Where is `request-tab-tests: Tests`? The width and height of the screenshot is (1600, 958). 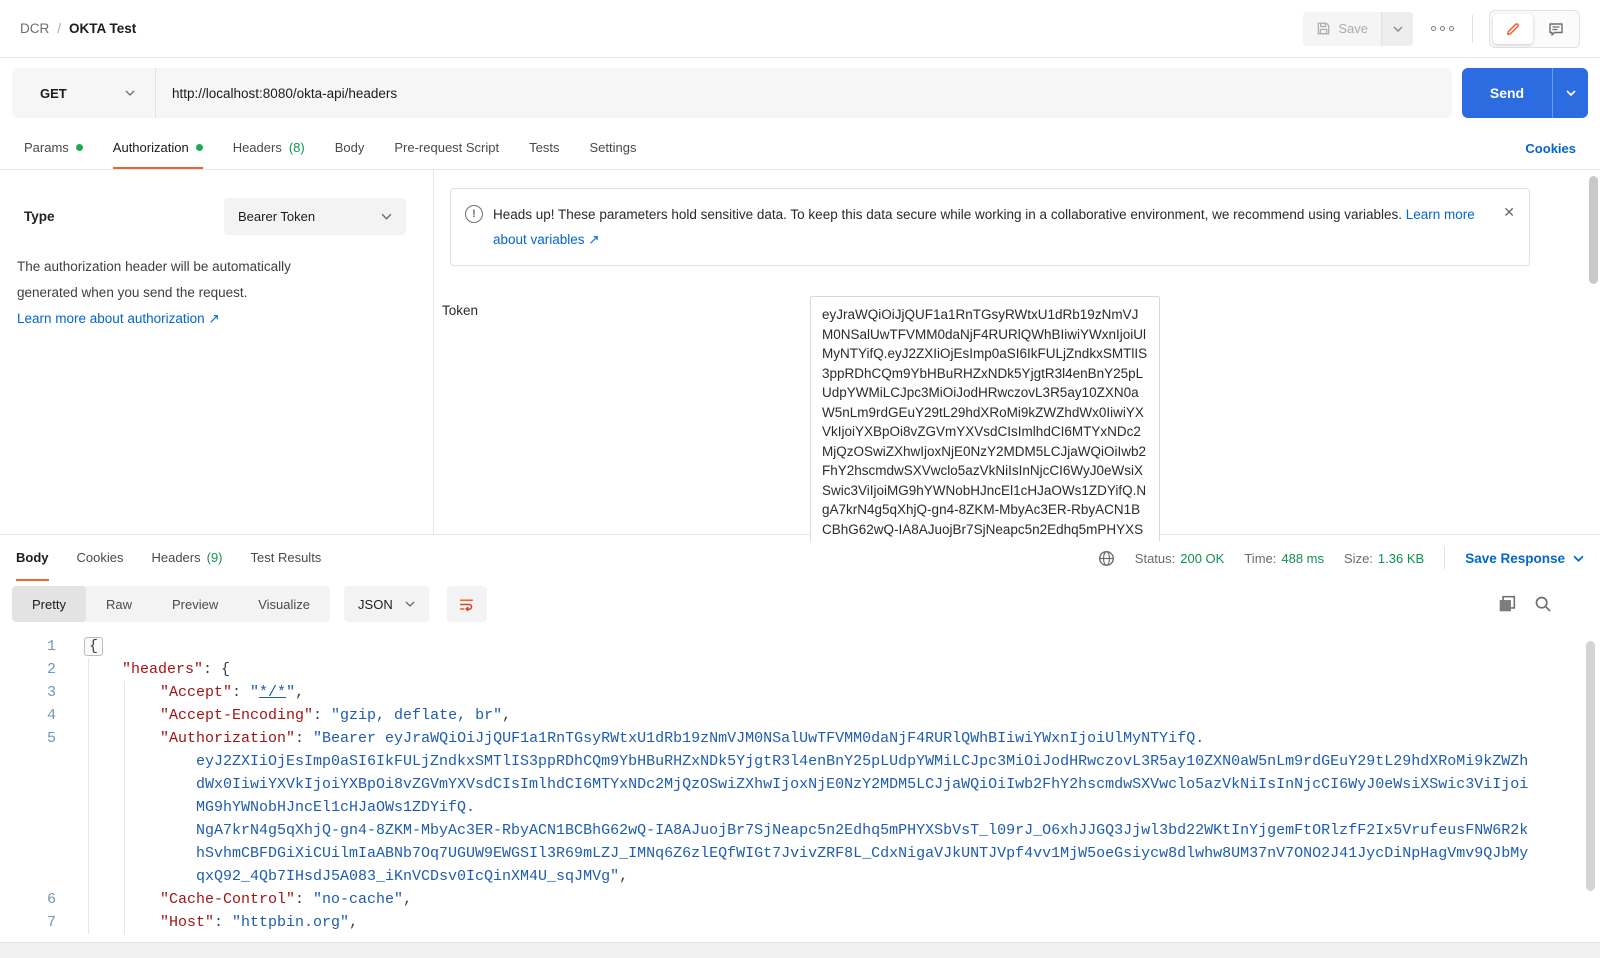 request-tab-tests: Tests is located at coordinates (544, 148).